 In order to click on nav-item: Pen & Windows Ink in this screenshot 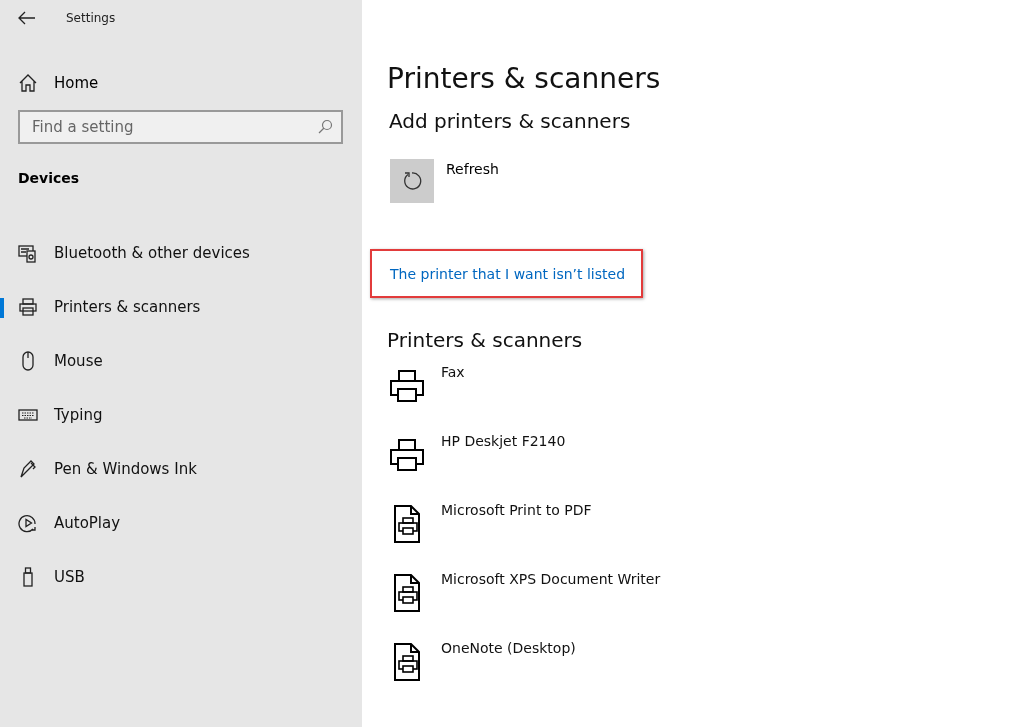, I will do `click(181, 469)`.